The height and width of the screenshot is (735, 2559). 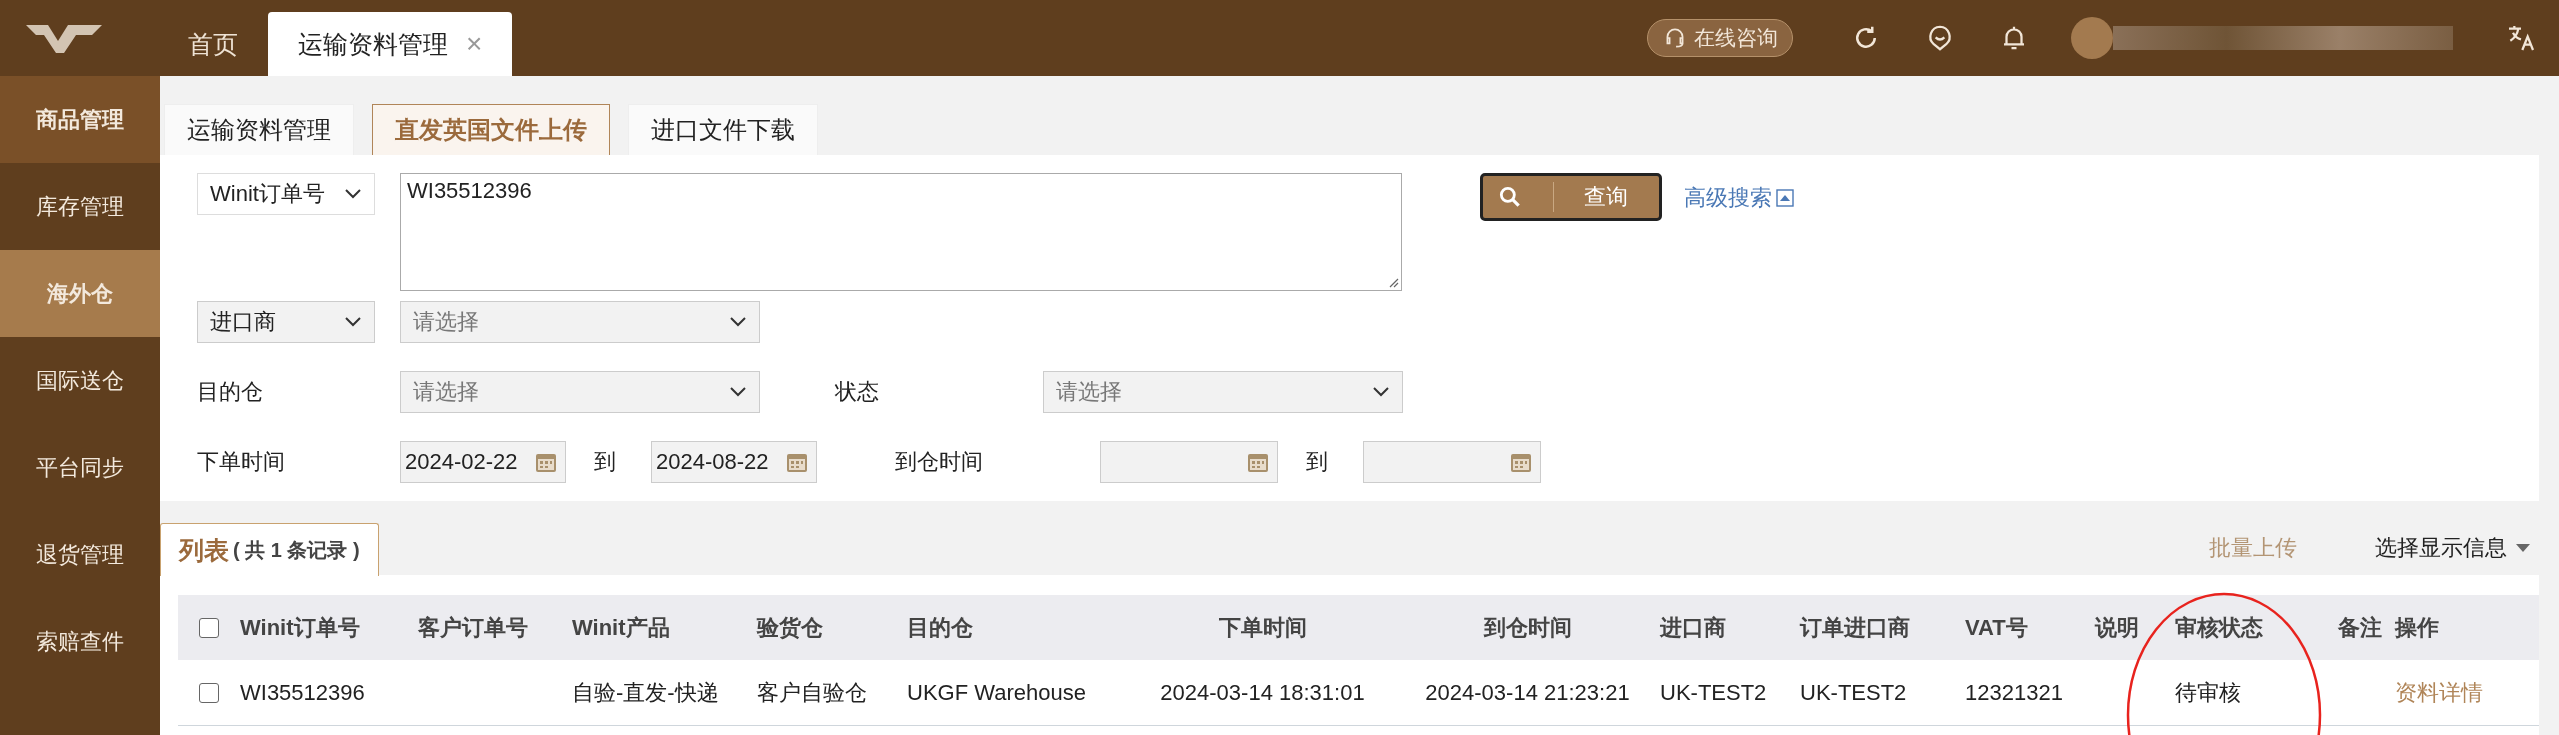 I want to click on column-header: Winit订单号, so click(x=300, y=627).